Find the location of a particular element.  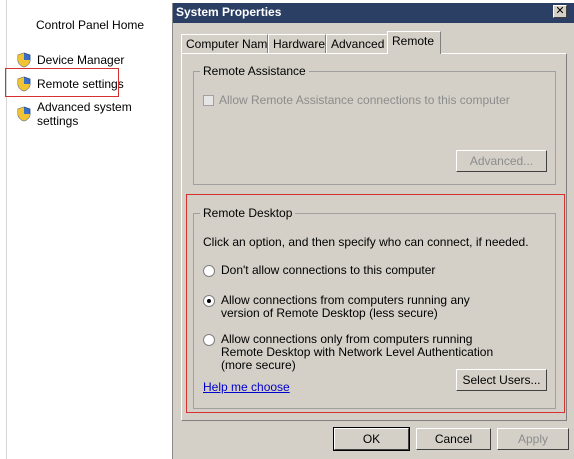

sidebar-item-device-manager: Device Manager is located at coordinates (70, 60).